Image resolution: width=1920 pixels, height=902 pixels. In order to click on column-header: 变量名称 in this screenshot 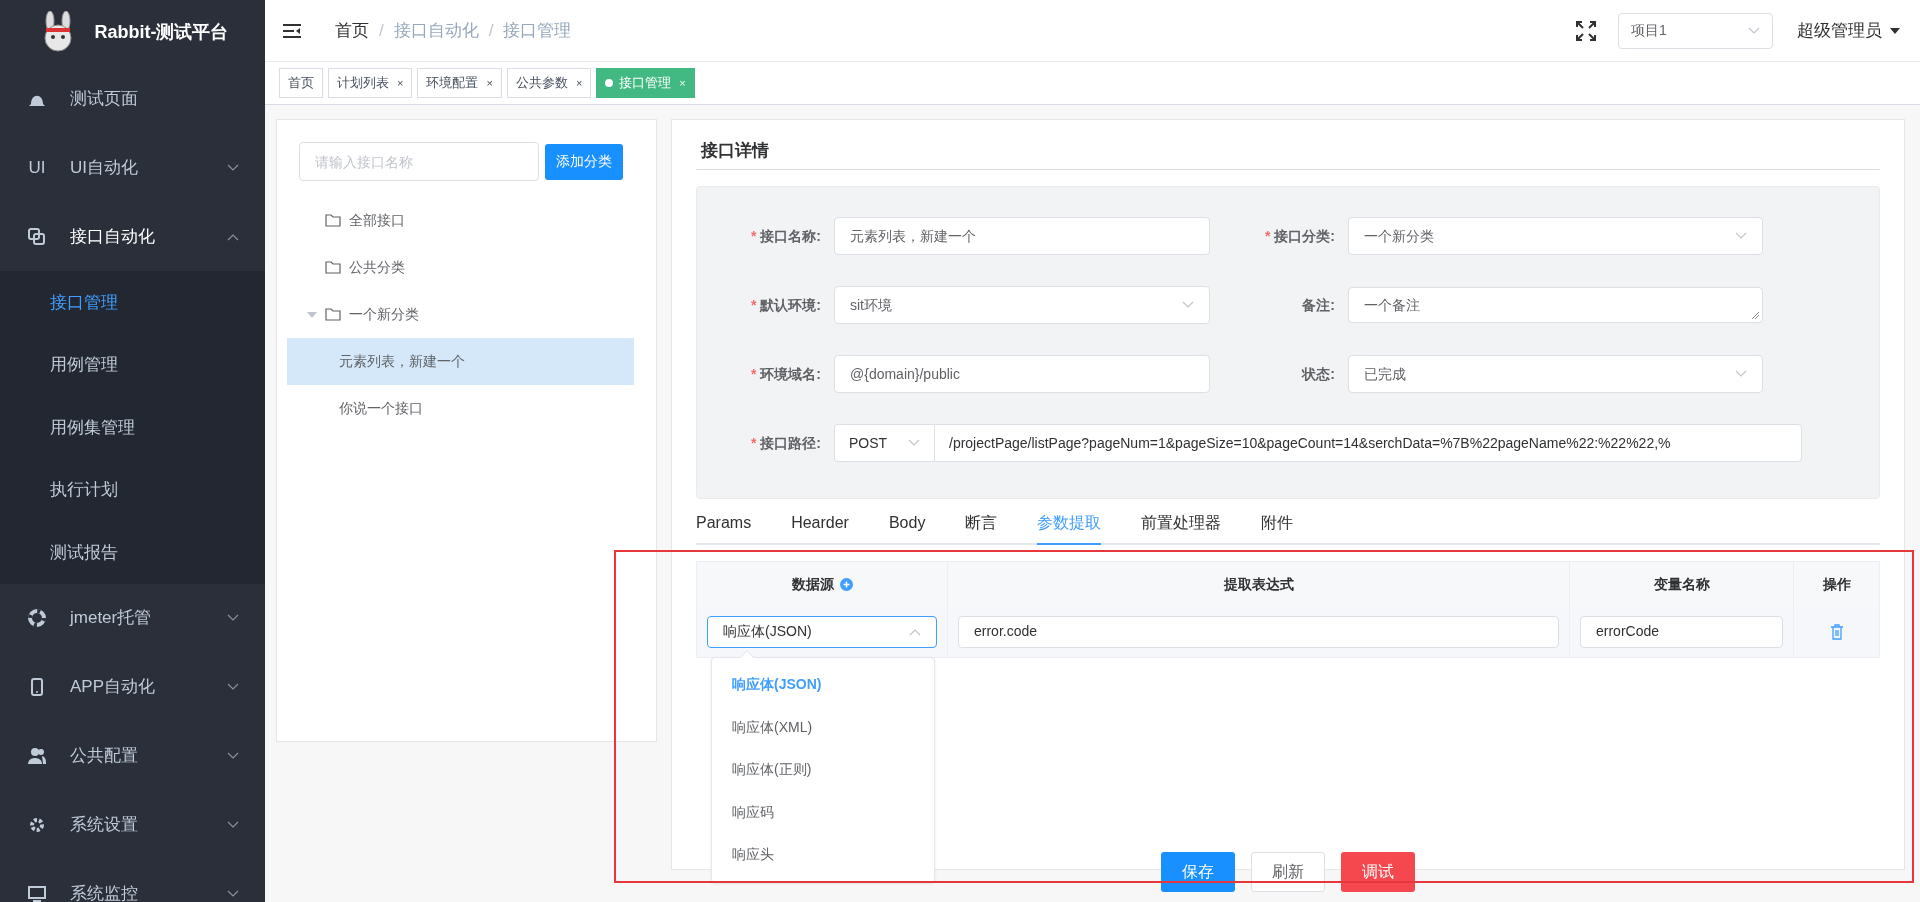, I will do `click(1681, 584)`.